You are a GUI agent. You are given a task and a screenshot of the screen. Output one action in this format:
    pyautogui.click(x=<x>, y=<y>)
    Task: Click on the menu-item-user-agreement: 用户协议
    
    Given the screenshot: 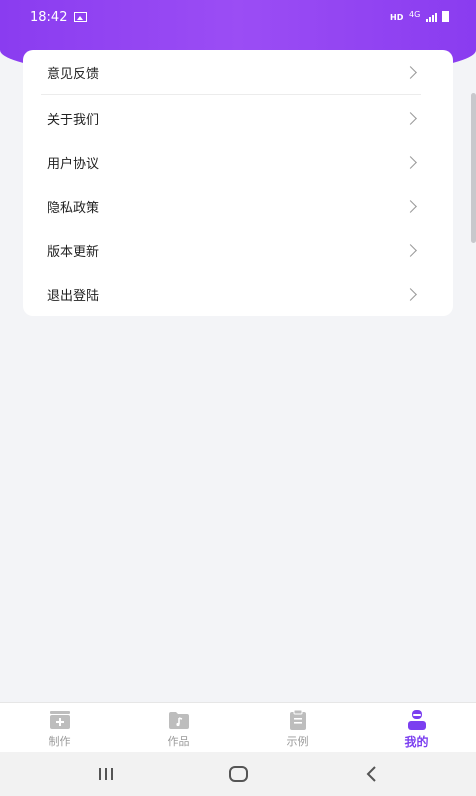 What is the action you would take?
    pyautogui.click(x=238, y=162)
    